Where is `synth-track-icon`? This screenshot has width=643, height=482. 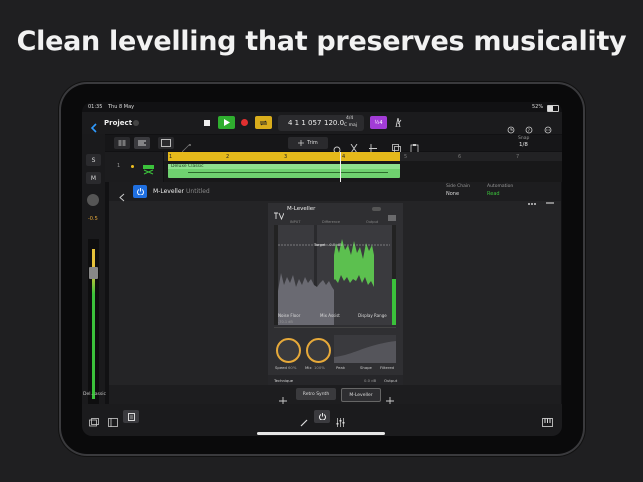
synth-track-icon is located at coordinates (148, 167).